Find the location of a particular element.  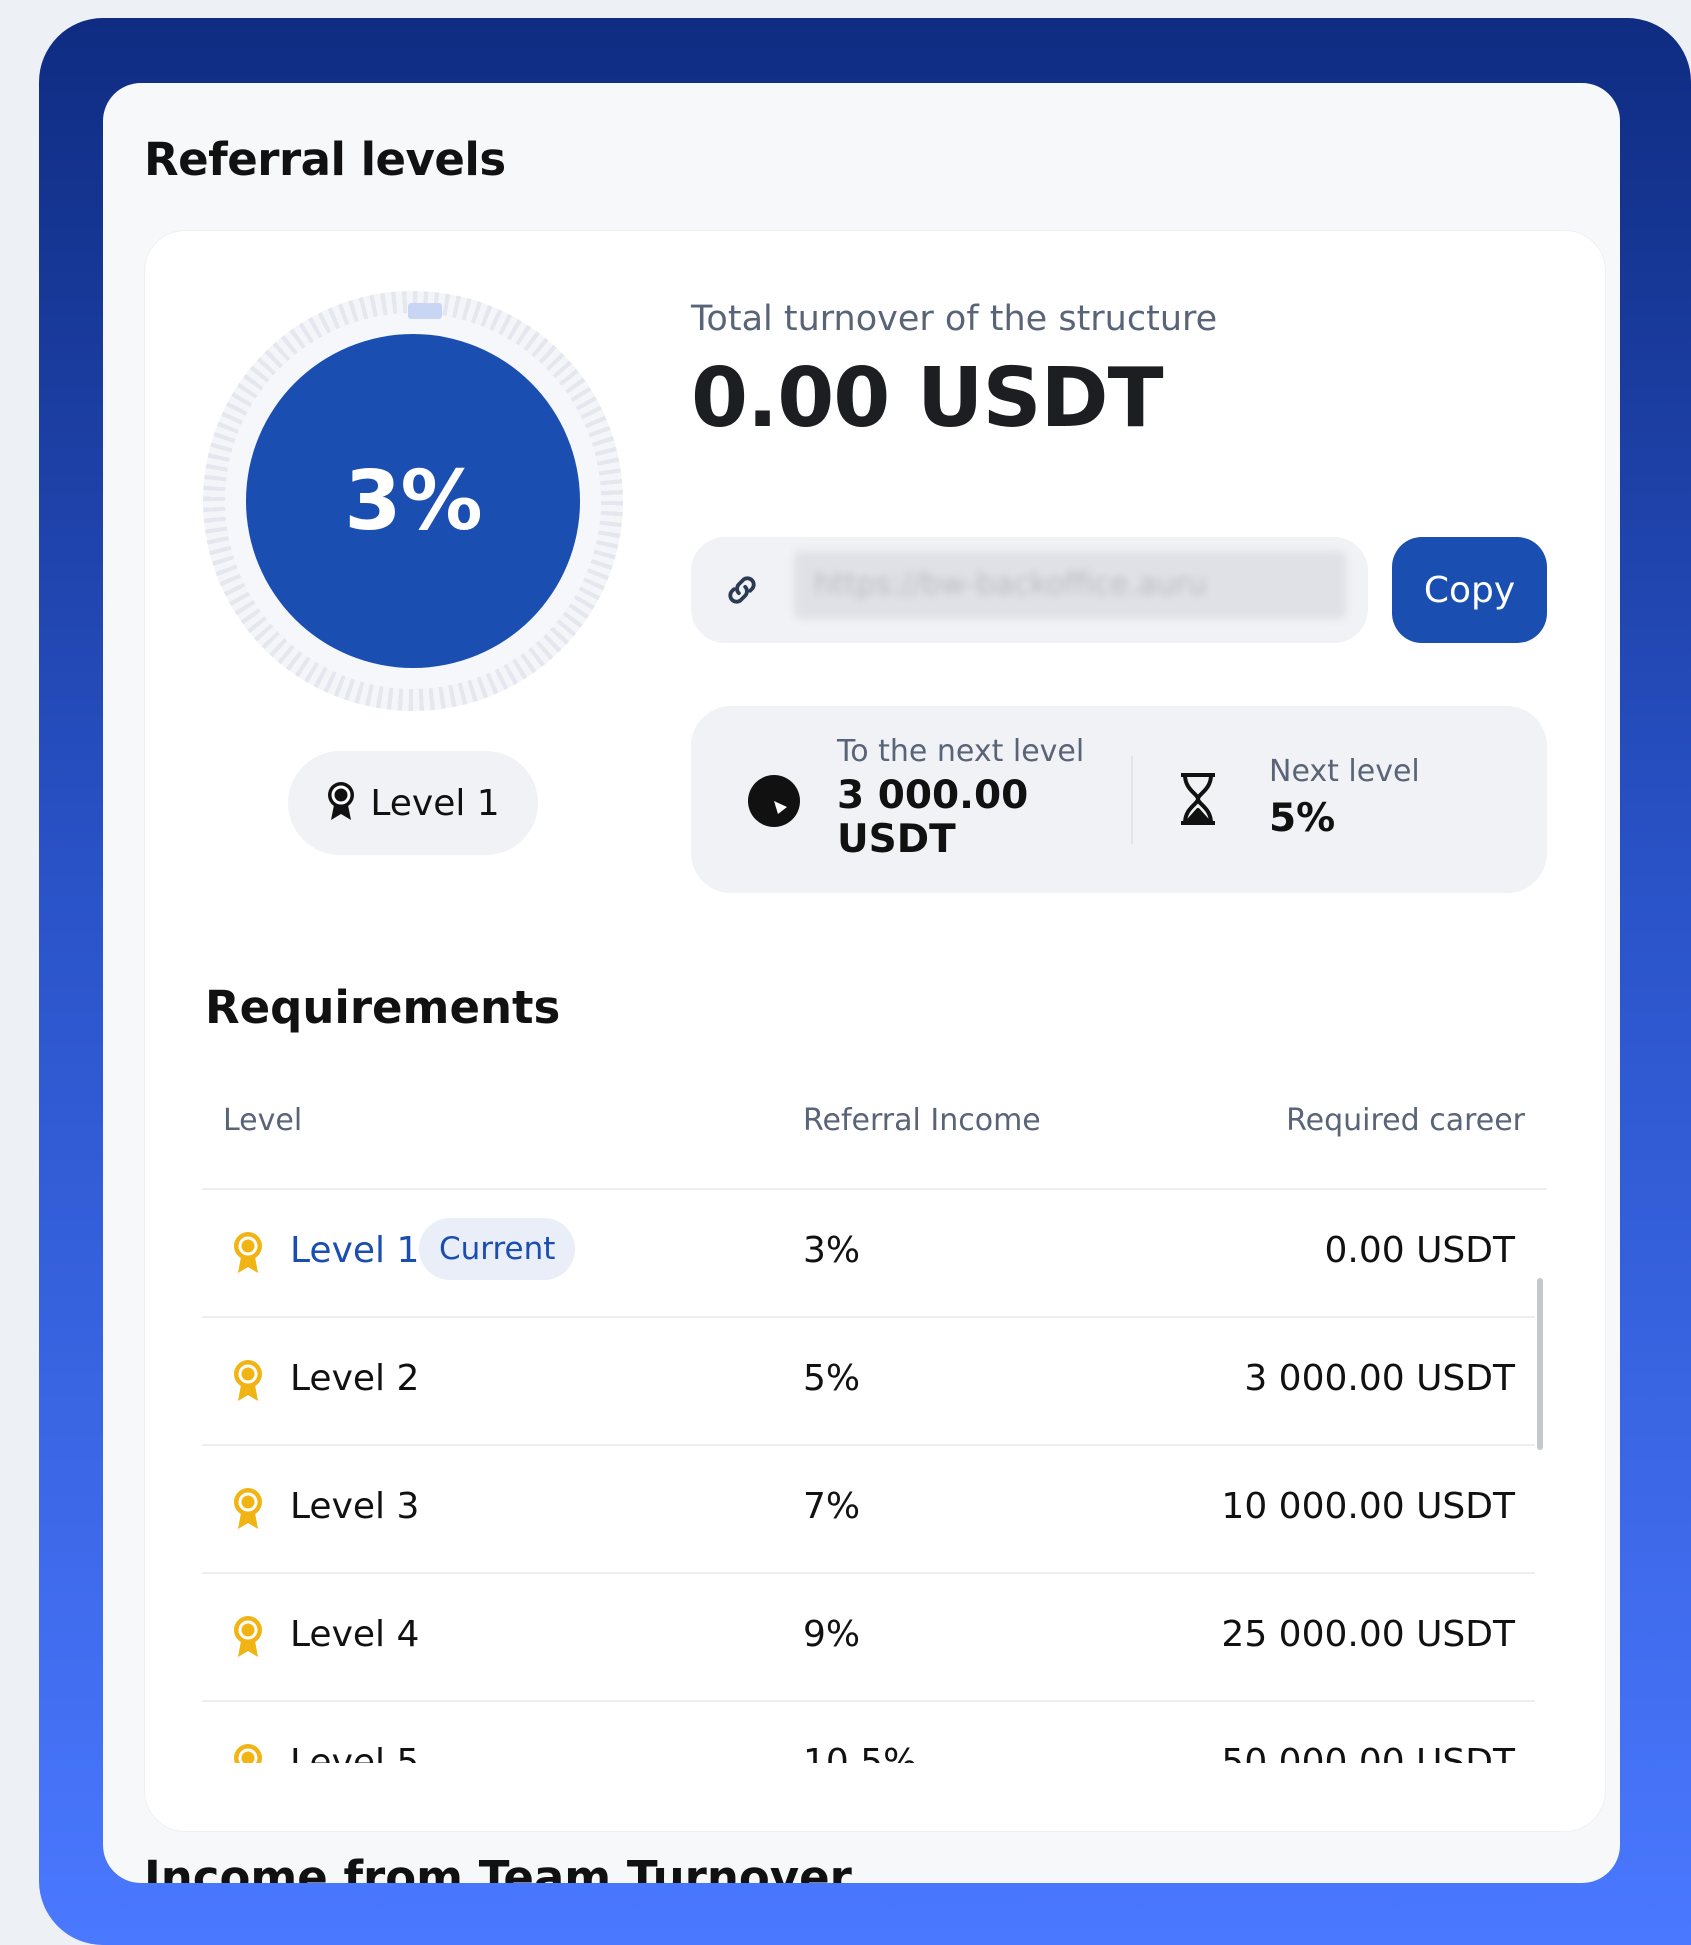

current-percent: 3% is located at coordinates (413, 501).